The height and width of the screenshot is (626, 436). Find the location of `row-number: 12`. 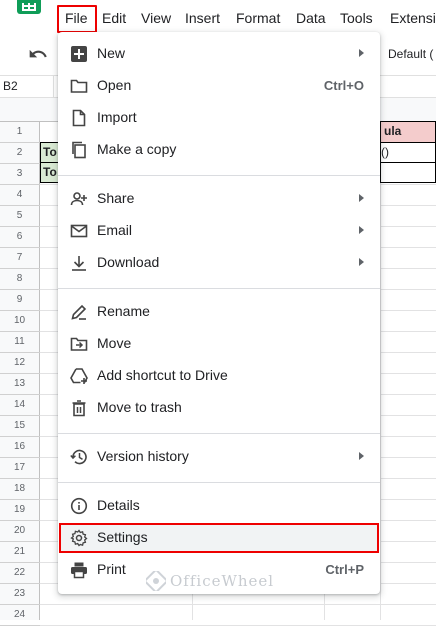

row-number: 12 is located at coordinates (19, 362).